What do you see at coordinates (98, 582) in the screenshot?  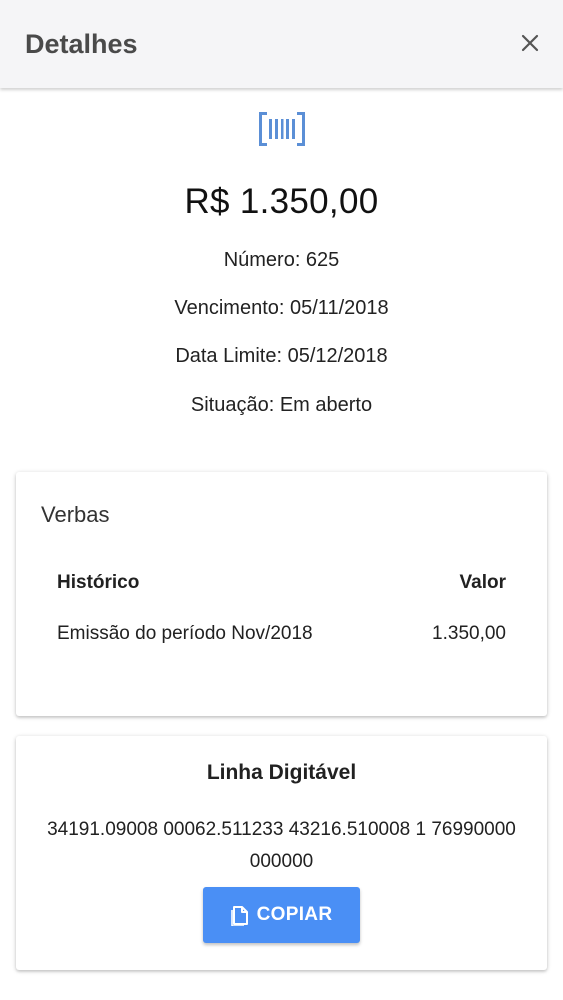 I see `column-header-historico: Histórico` at bounding box center [98, 582].